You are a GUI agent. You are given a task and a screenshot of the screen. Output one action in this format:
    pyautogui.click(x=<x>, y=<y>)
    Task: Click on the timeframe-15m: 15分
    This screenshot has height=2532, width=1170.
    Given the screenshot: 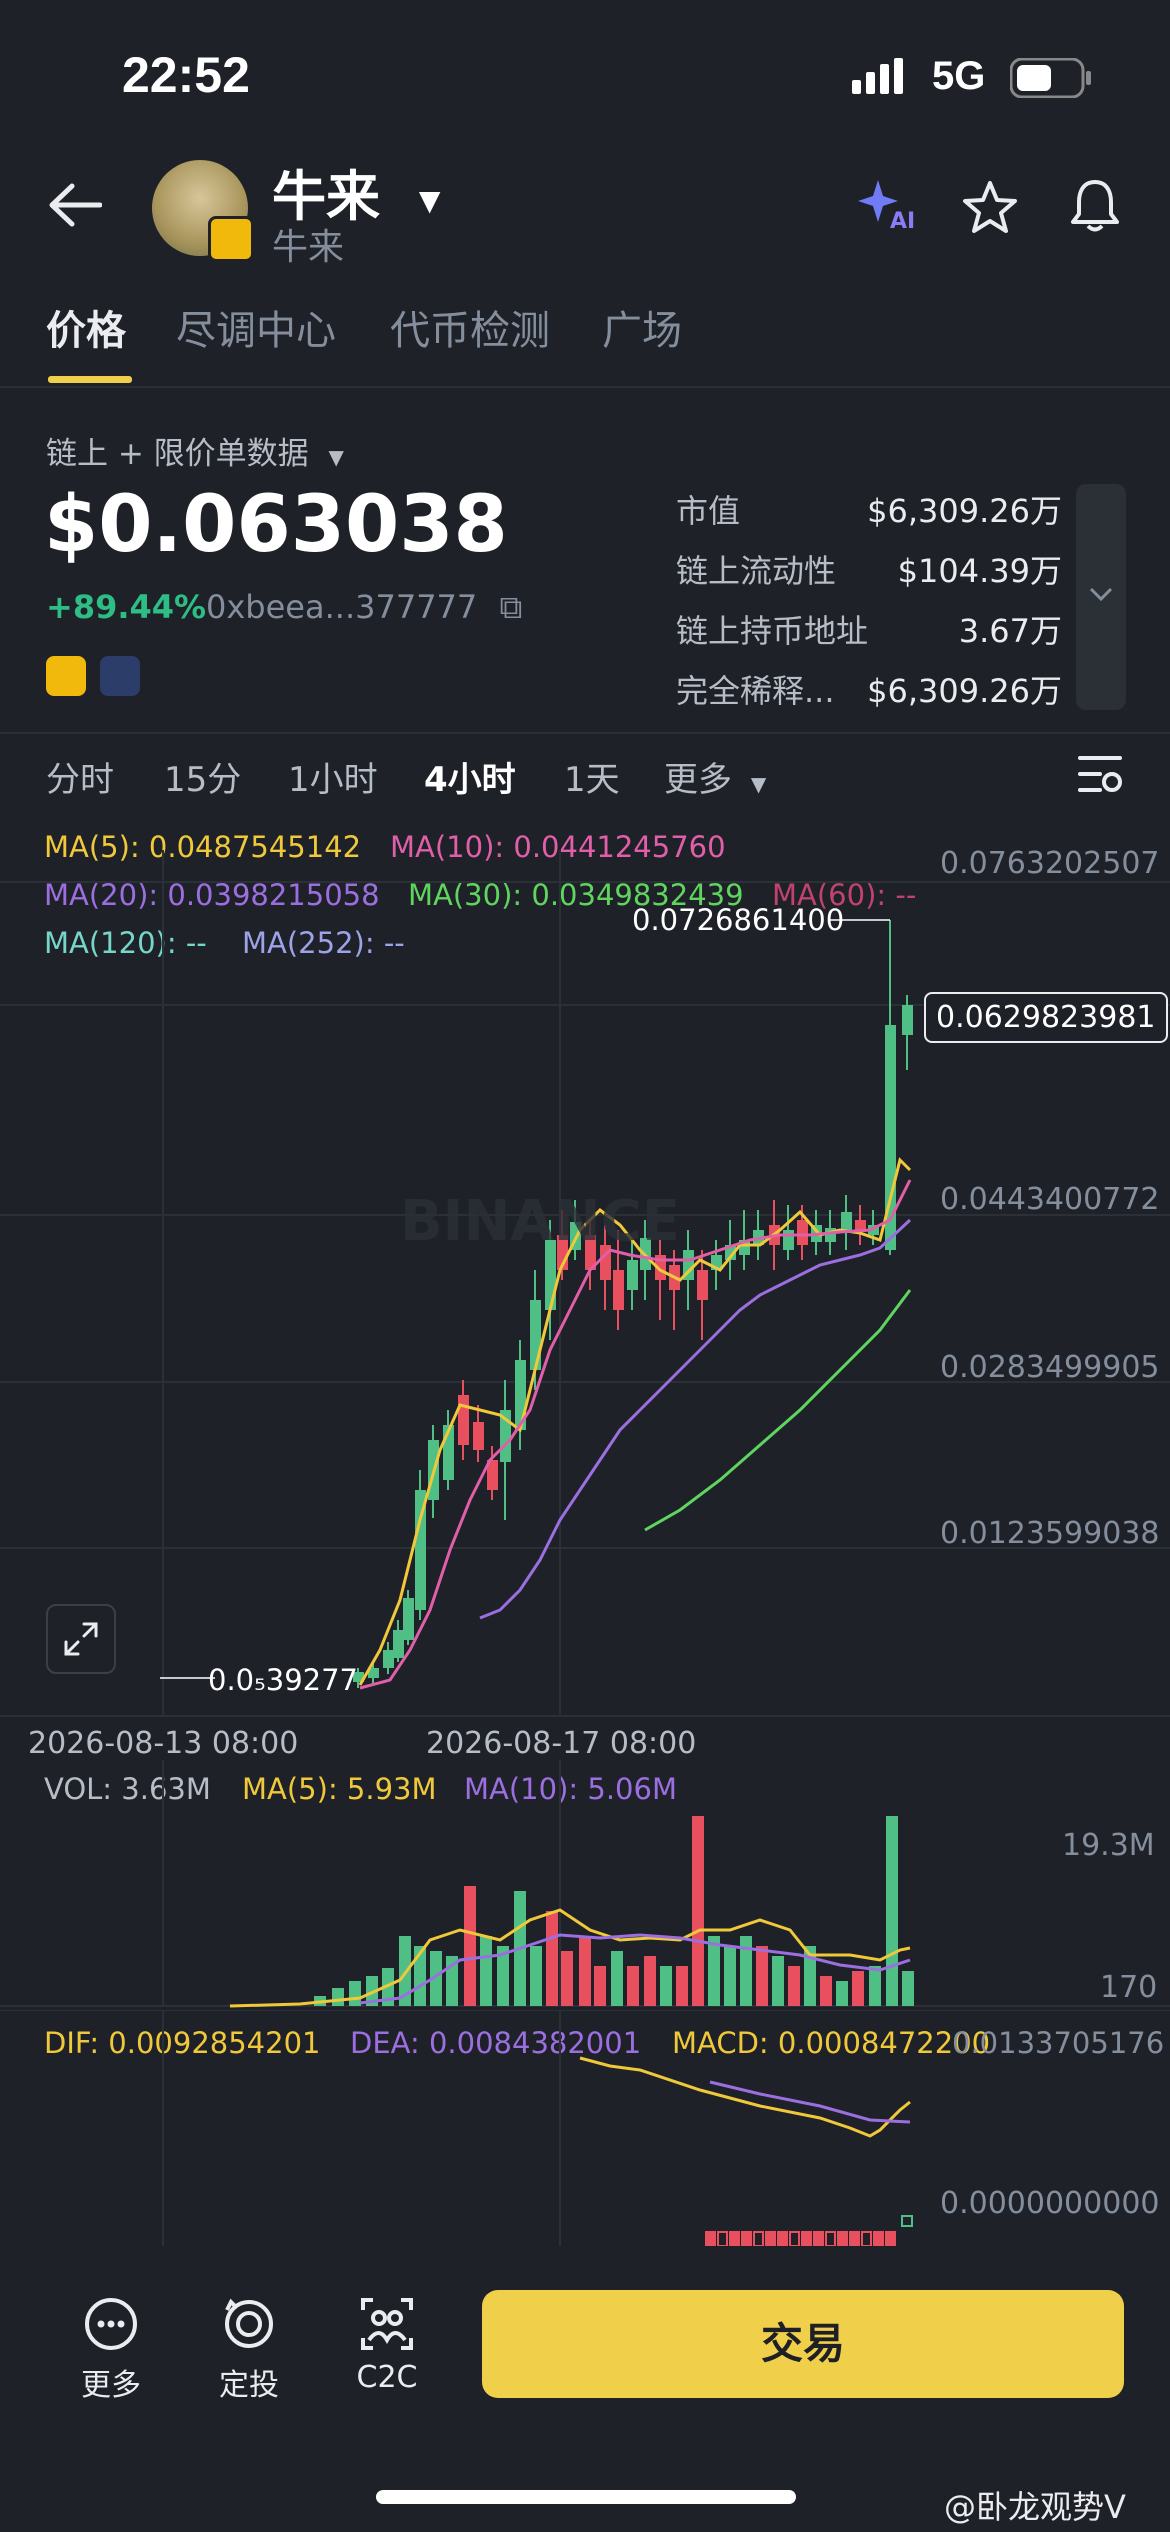 What is the action you would take?
    pyautogui.click(x=202, y=776)
    